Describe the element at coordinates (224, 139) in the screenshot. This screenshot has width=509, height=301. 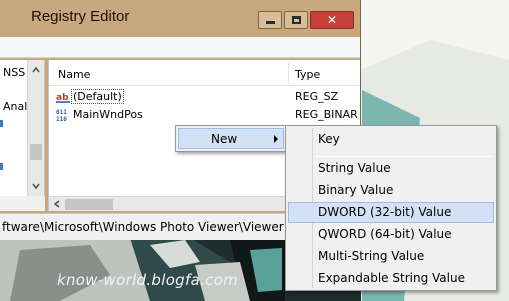
I see `menu-item-new-label: New` at that location.